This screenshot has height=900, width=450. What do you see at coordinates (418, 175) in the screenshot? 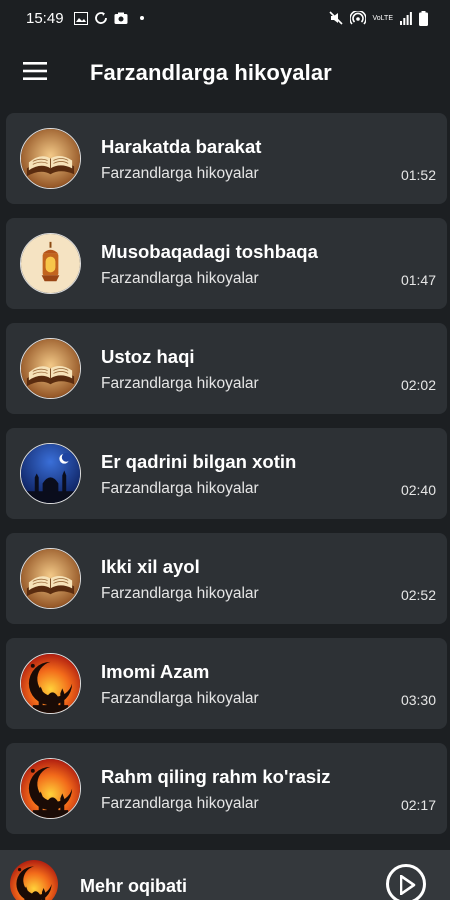
I see `story-duration: 01:52` at bounding box center [418, 175].